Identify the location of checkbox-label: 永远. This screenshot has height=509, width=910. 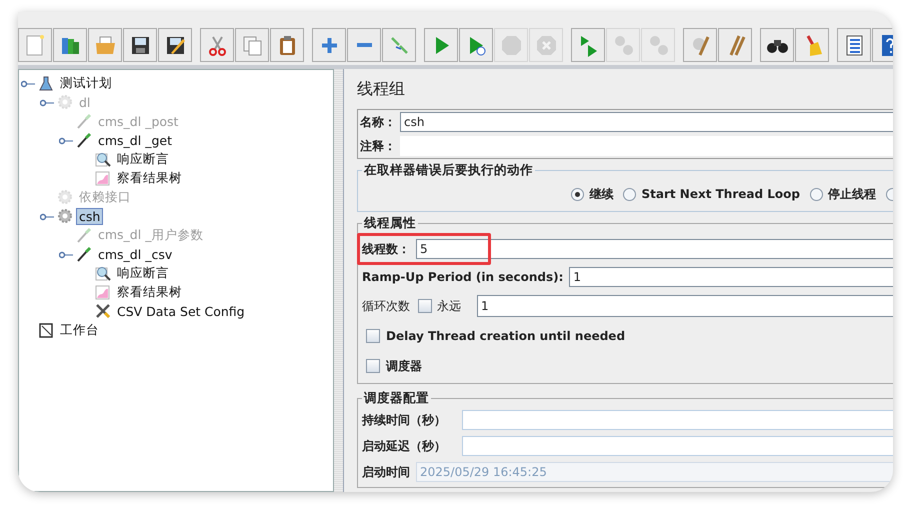
(449, 306).